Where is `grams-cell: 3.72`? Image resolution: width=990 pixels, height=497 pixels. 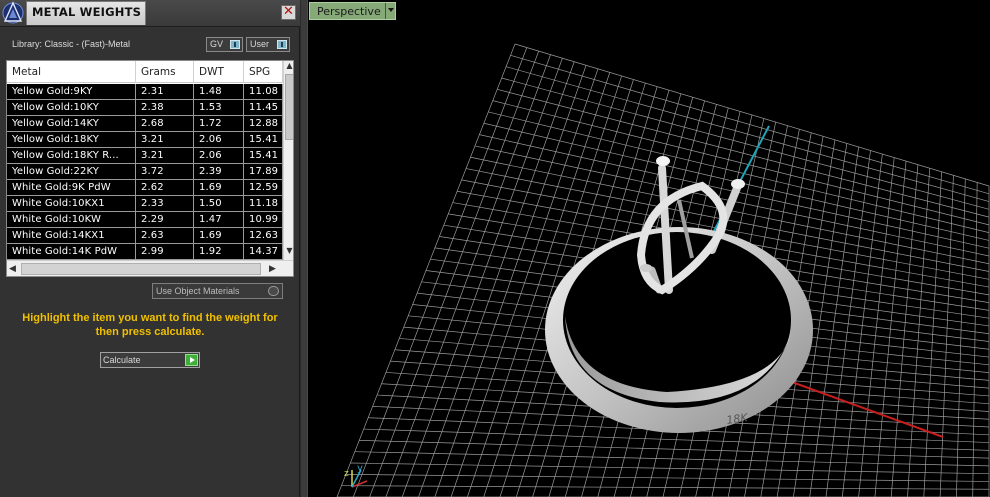 grams-cell: 3.72 is located at coordinates (165, 171).